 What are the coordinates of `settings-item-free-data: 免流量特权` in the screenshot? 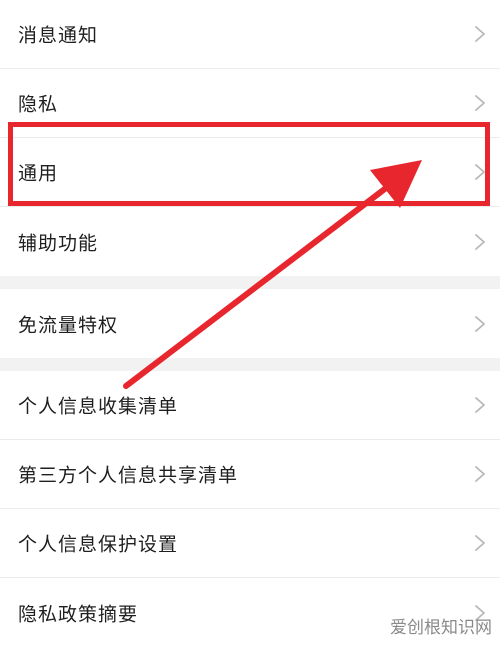 It's located at (250, 323).